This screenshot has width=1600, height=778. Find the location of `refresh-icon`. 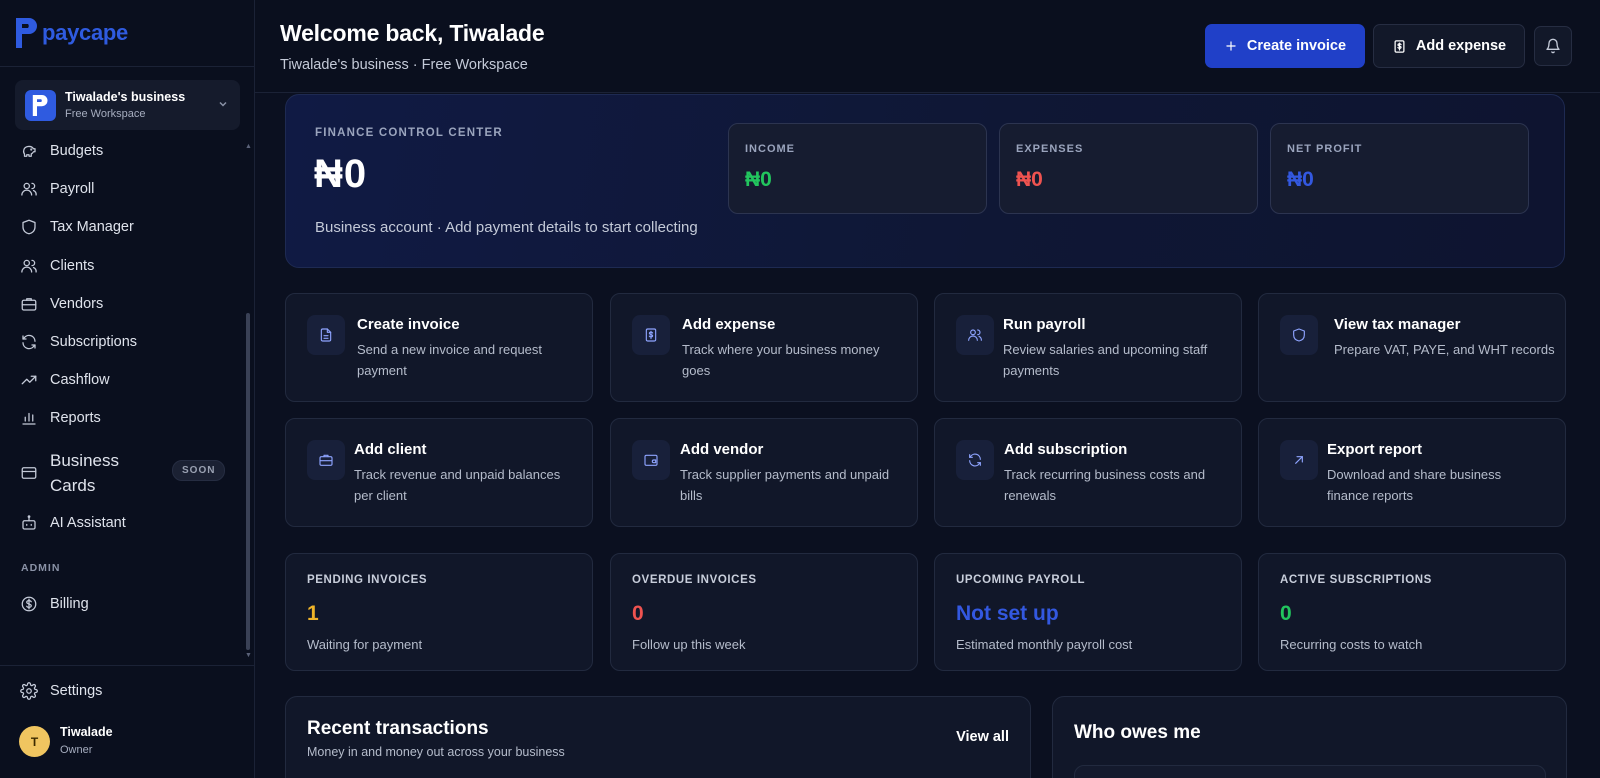

refresh-icon is located at coordinates (975, 460).